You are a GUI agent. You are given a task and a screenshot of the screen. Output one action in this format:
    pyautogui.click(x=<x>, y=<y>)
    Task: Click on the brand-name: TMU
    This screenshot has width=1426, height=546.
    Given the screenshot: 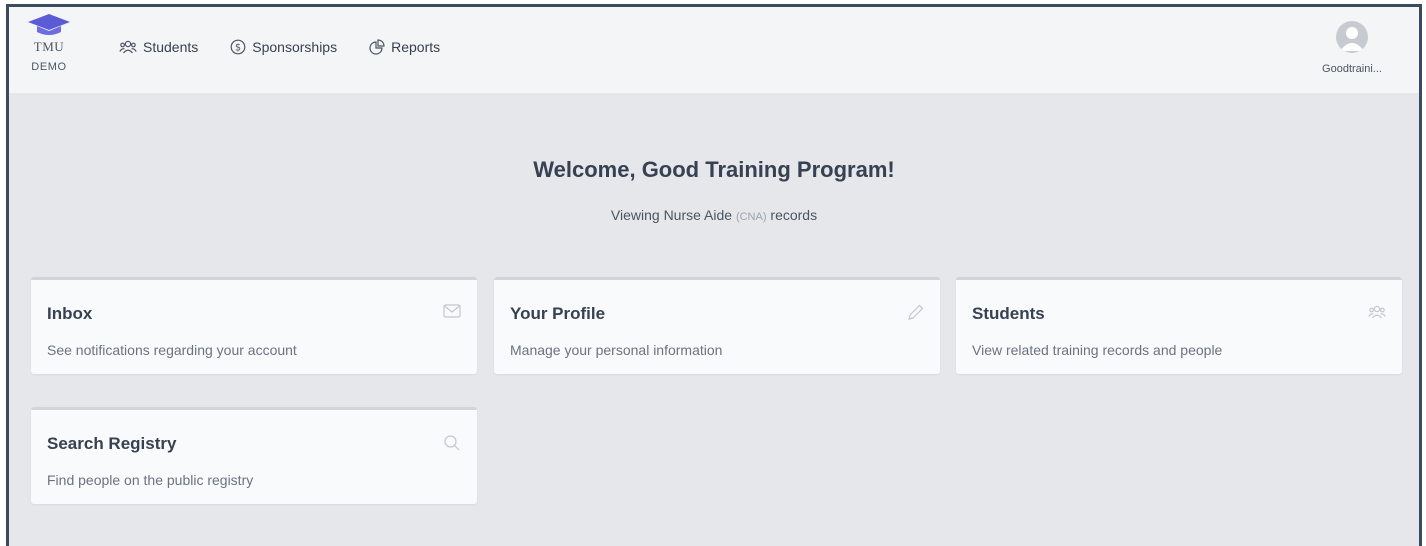 What is the action you would take?
    pyautogui.click(x=49, y=46)
    